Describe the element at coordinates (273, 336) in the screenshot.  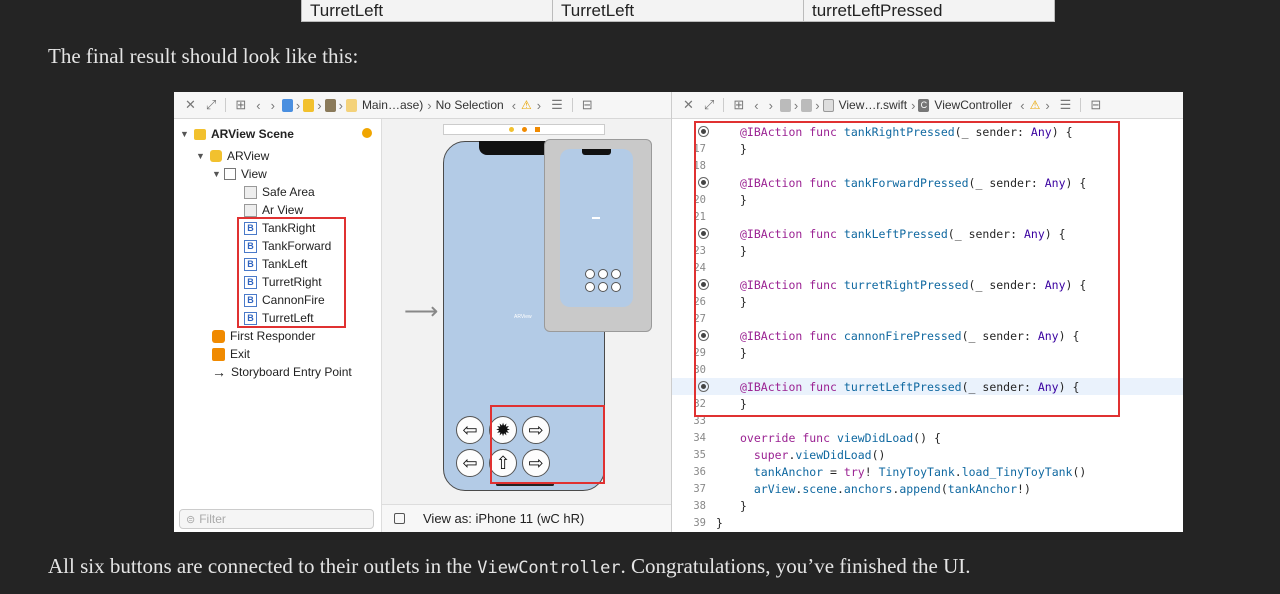
I see `outline-item-label: First Responder` at that location.